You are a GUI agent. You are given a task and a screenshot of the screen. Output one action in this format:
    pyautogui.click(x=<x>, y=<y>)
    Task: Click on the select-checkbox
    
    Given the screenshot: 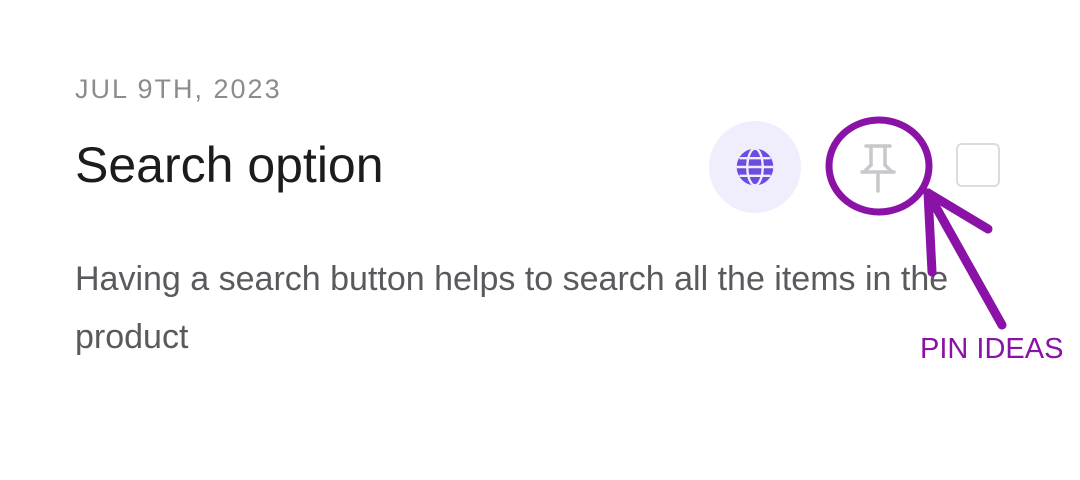 What is the action you would take?
    pyautogui.click(x=978, y=165)
    